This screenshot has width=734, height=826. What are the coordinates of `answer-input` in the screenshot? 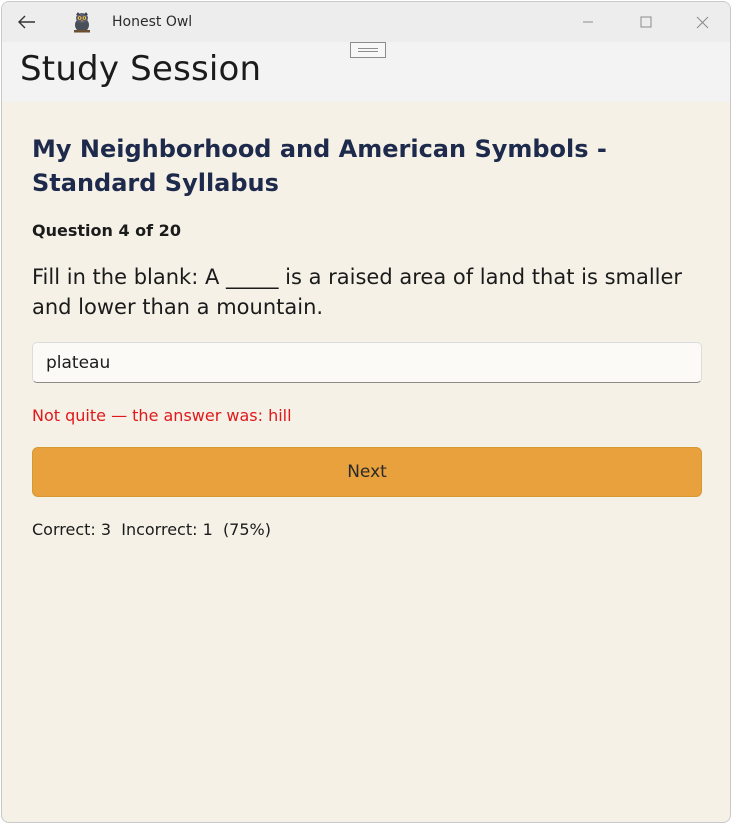 It's located at (367, 362).